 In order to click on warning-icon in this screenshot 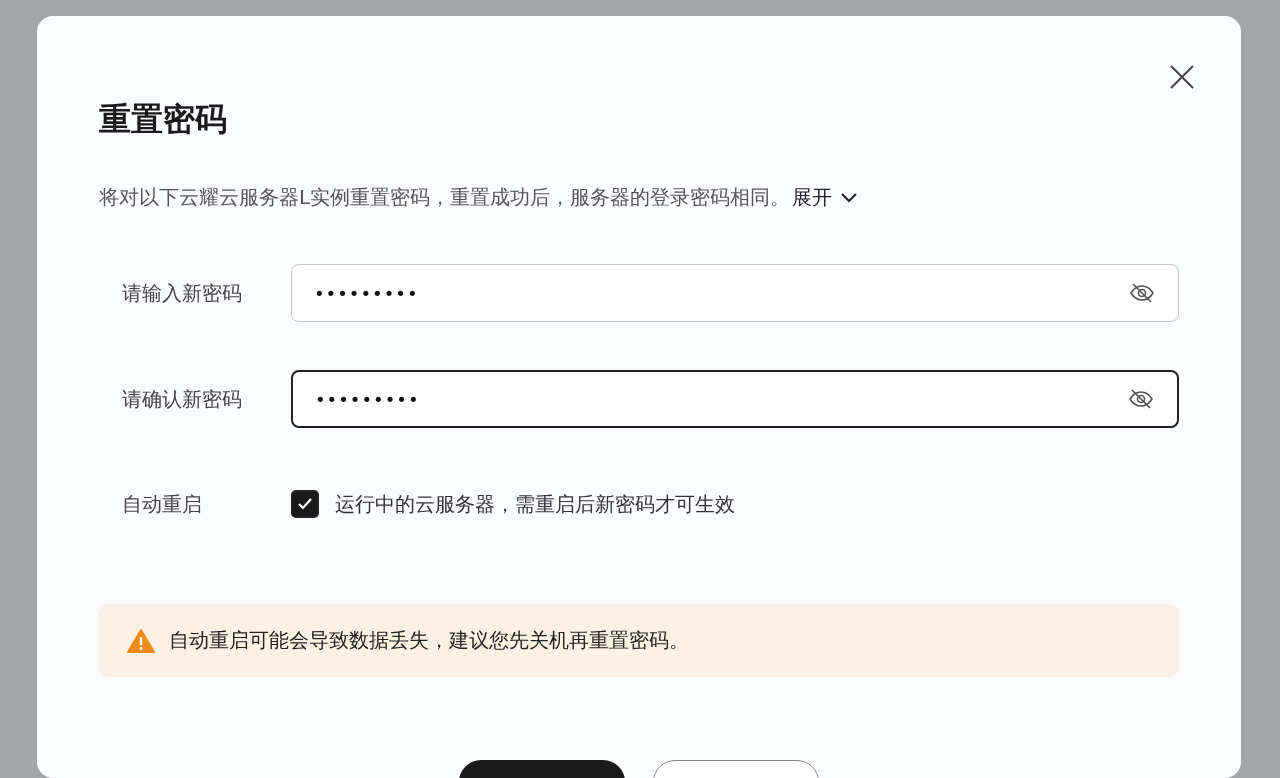, I will do `click(141, 640)`.